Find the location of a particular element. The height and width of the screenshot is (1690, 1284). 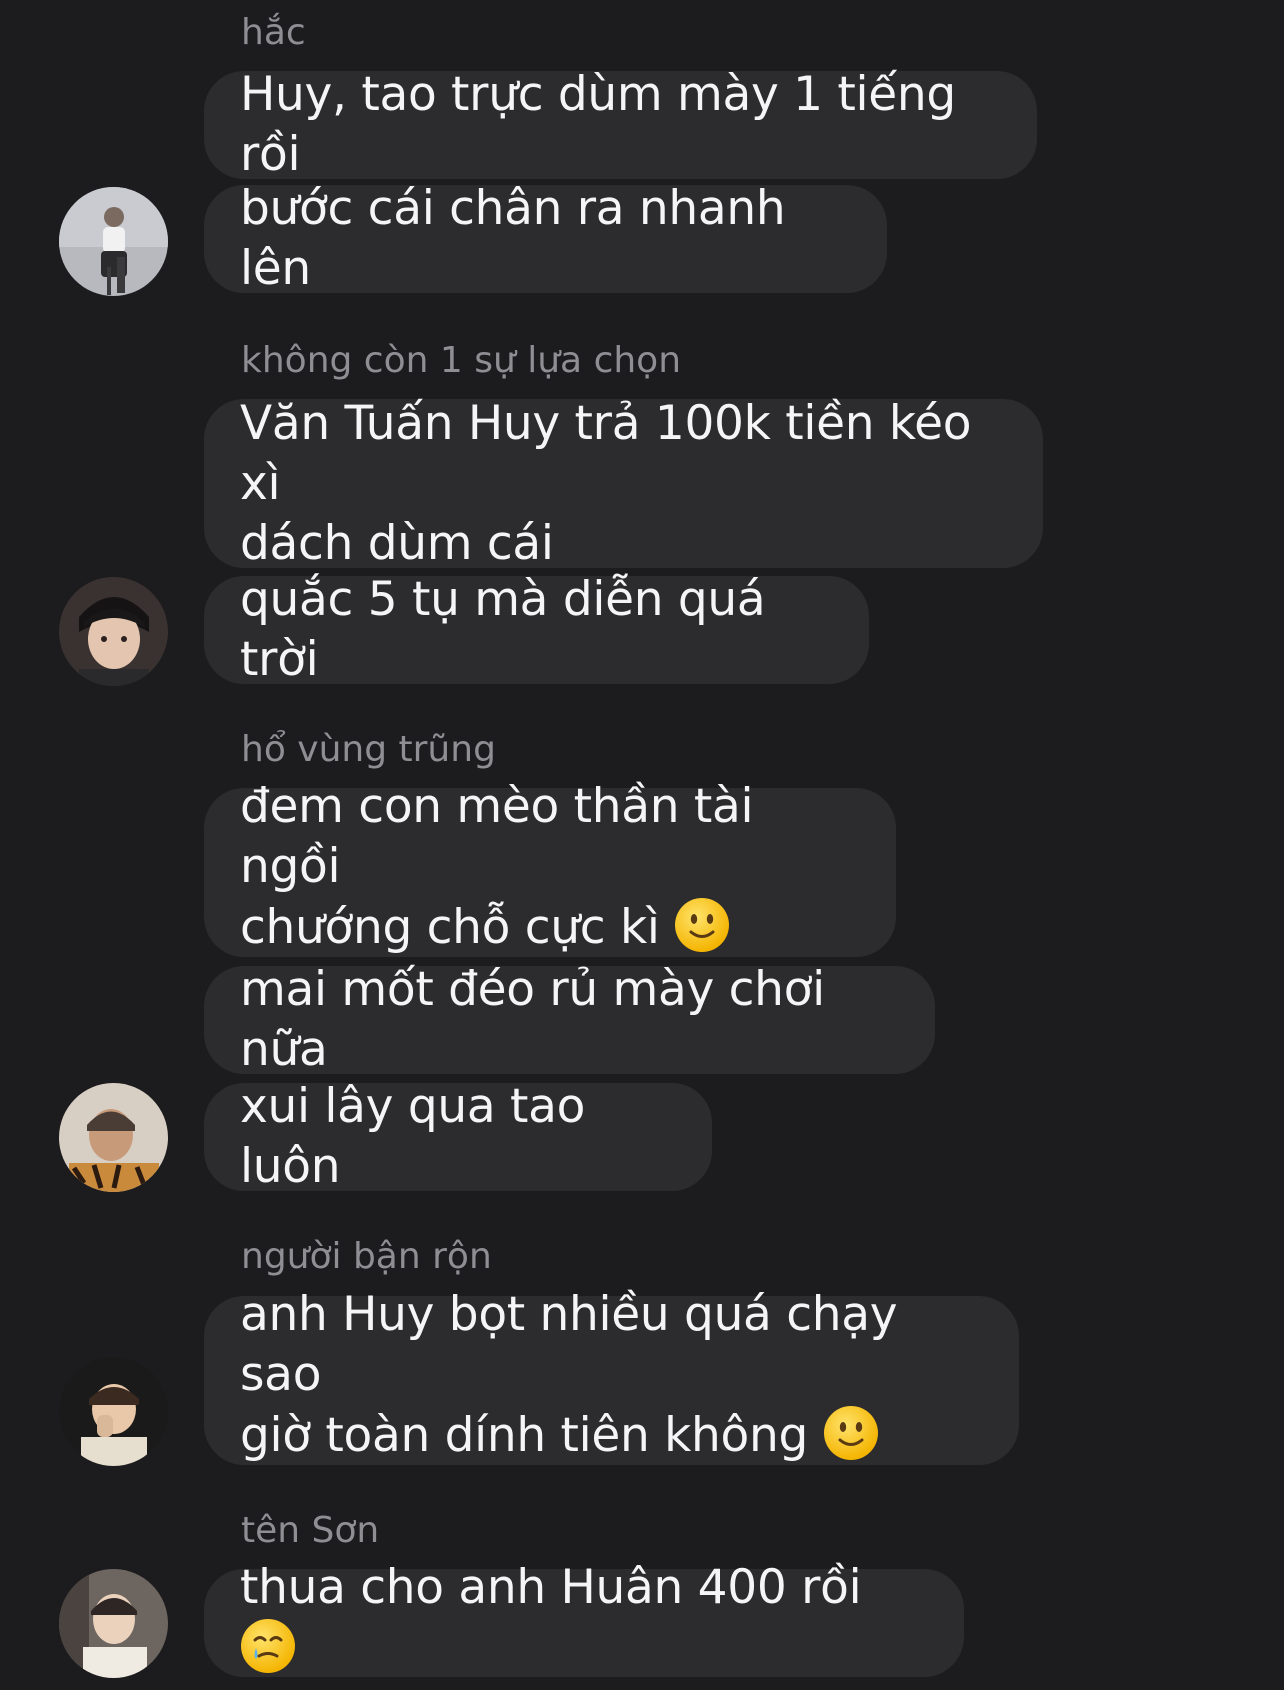

sender-name: người bận rộn is located at coordinates (366, 1256).